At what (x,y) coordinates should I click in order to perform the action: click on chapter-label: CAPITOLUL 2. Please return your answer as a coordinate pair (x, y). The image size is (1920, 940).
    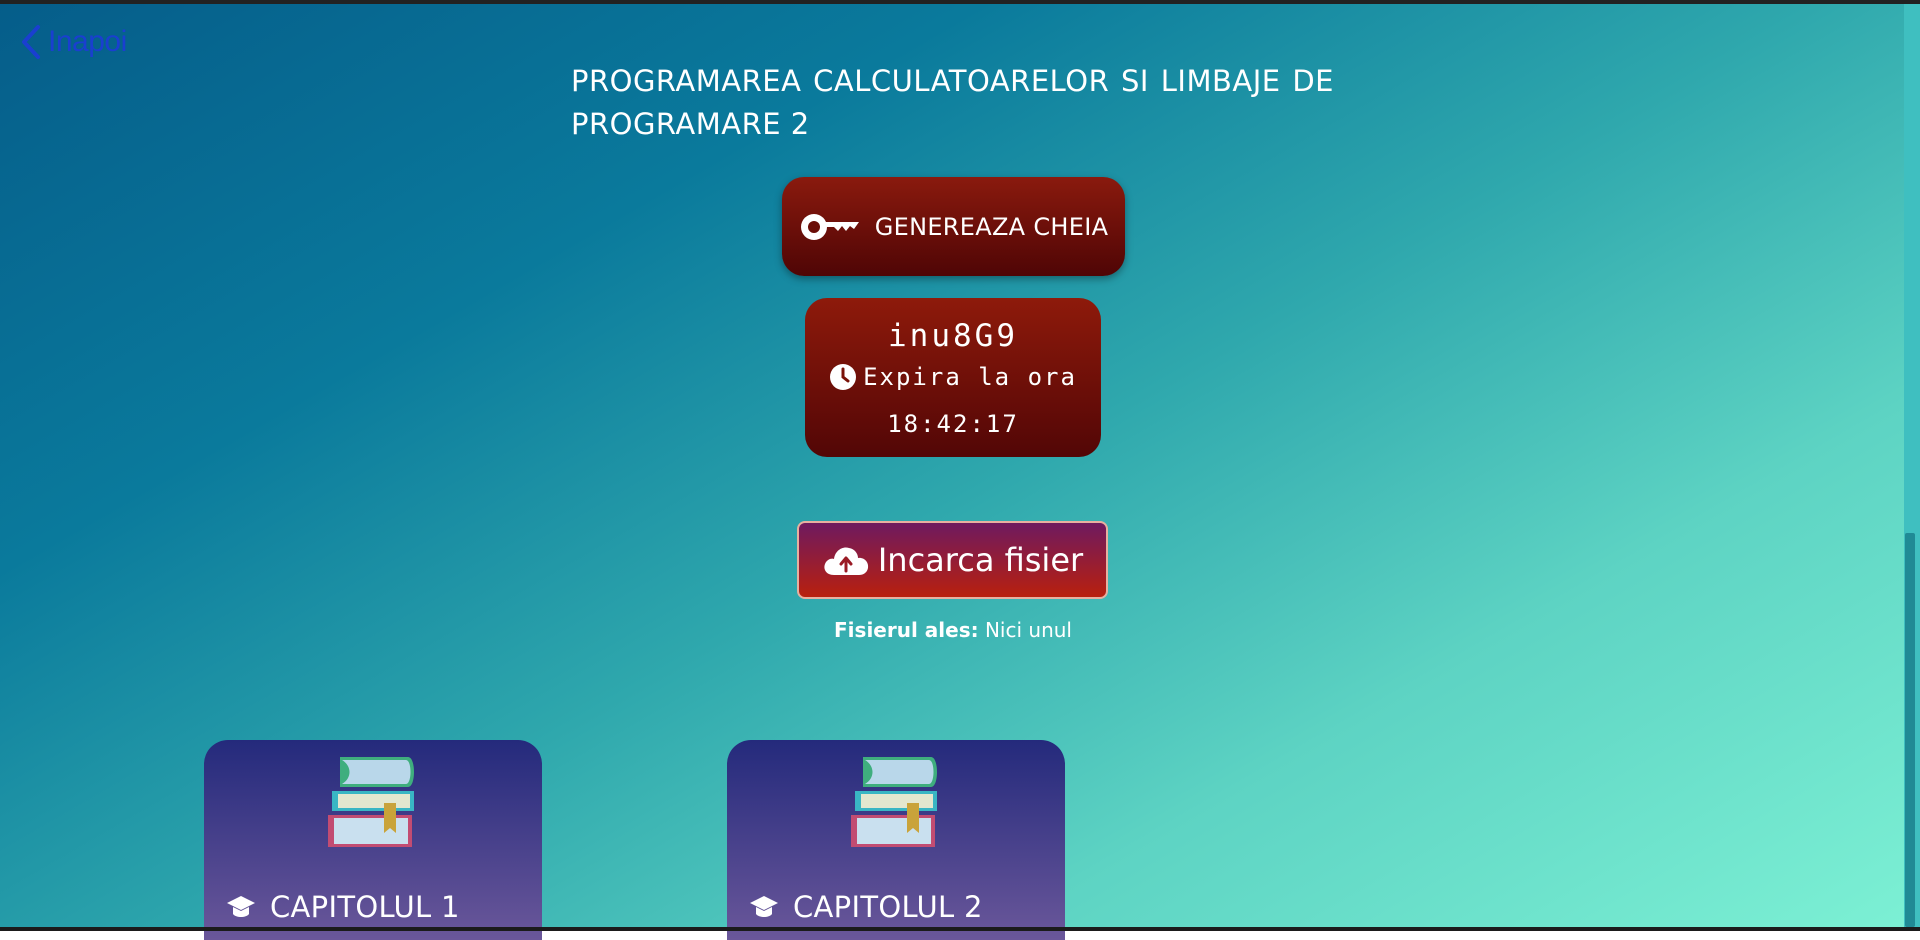
    Looking at the image, I should click on (888, 907).